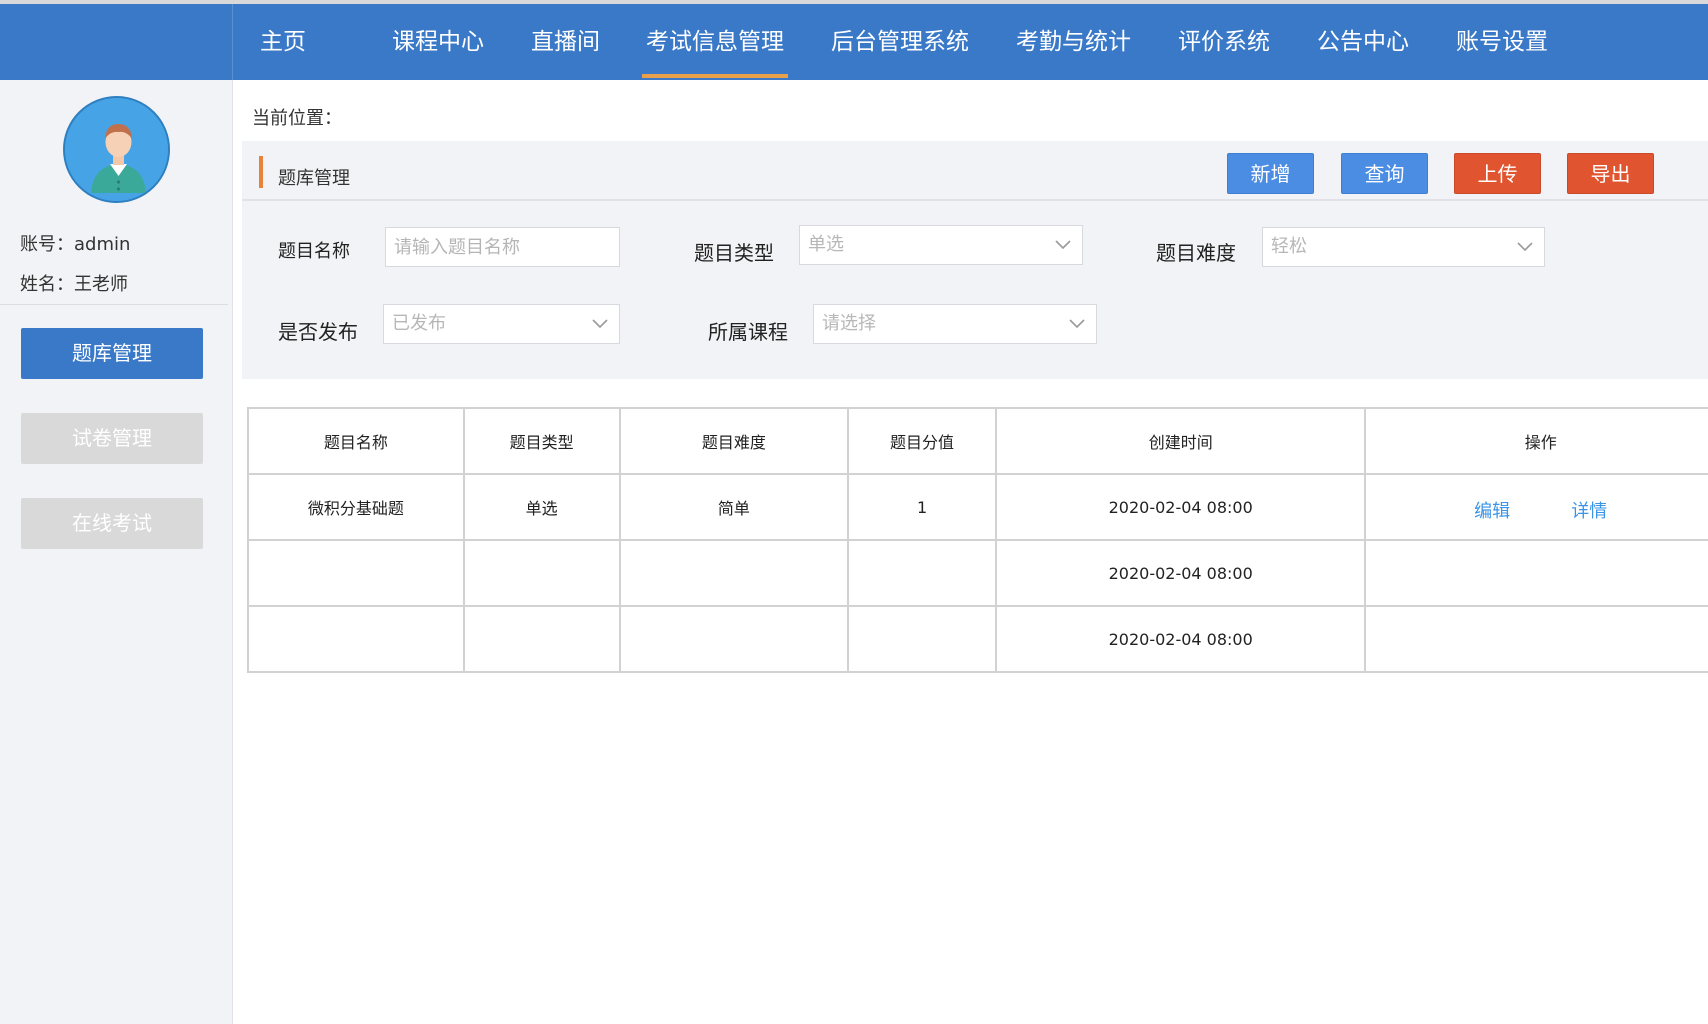 Image resolution: width=1708 pixels, height=1024 pixels. I want to click on nav-item-evaluation: 评价系统, so click(1224, 42).